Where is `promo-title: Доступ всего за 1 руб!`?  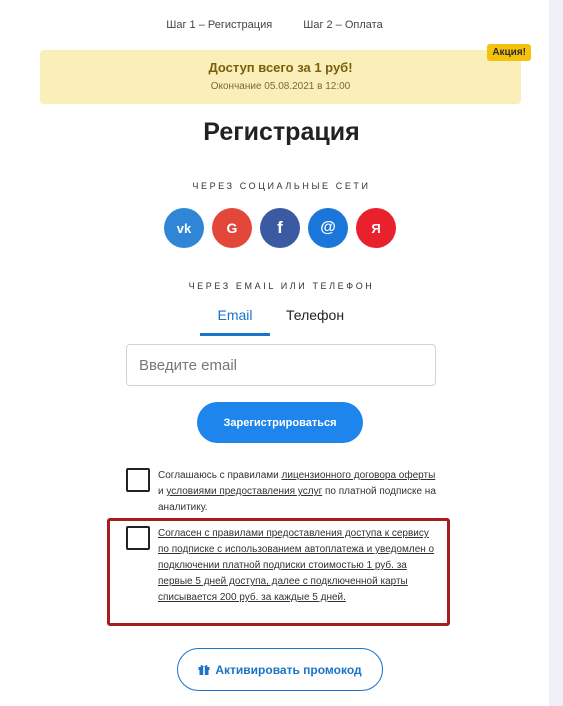 promo-title: Доступ всего за 1 руб! is located at coordinates (280, 67).